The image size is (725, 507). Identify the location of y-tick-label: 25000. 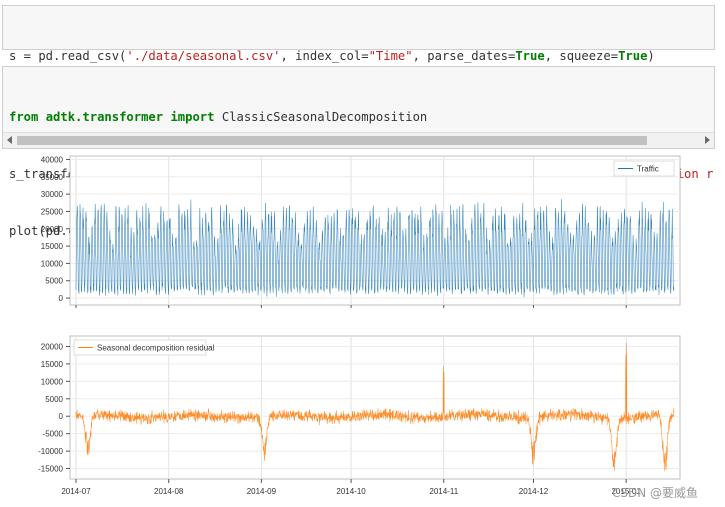
(52, 211).